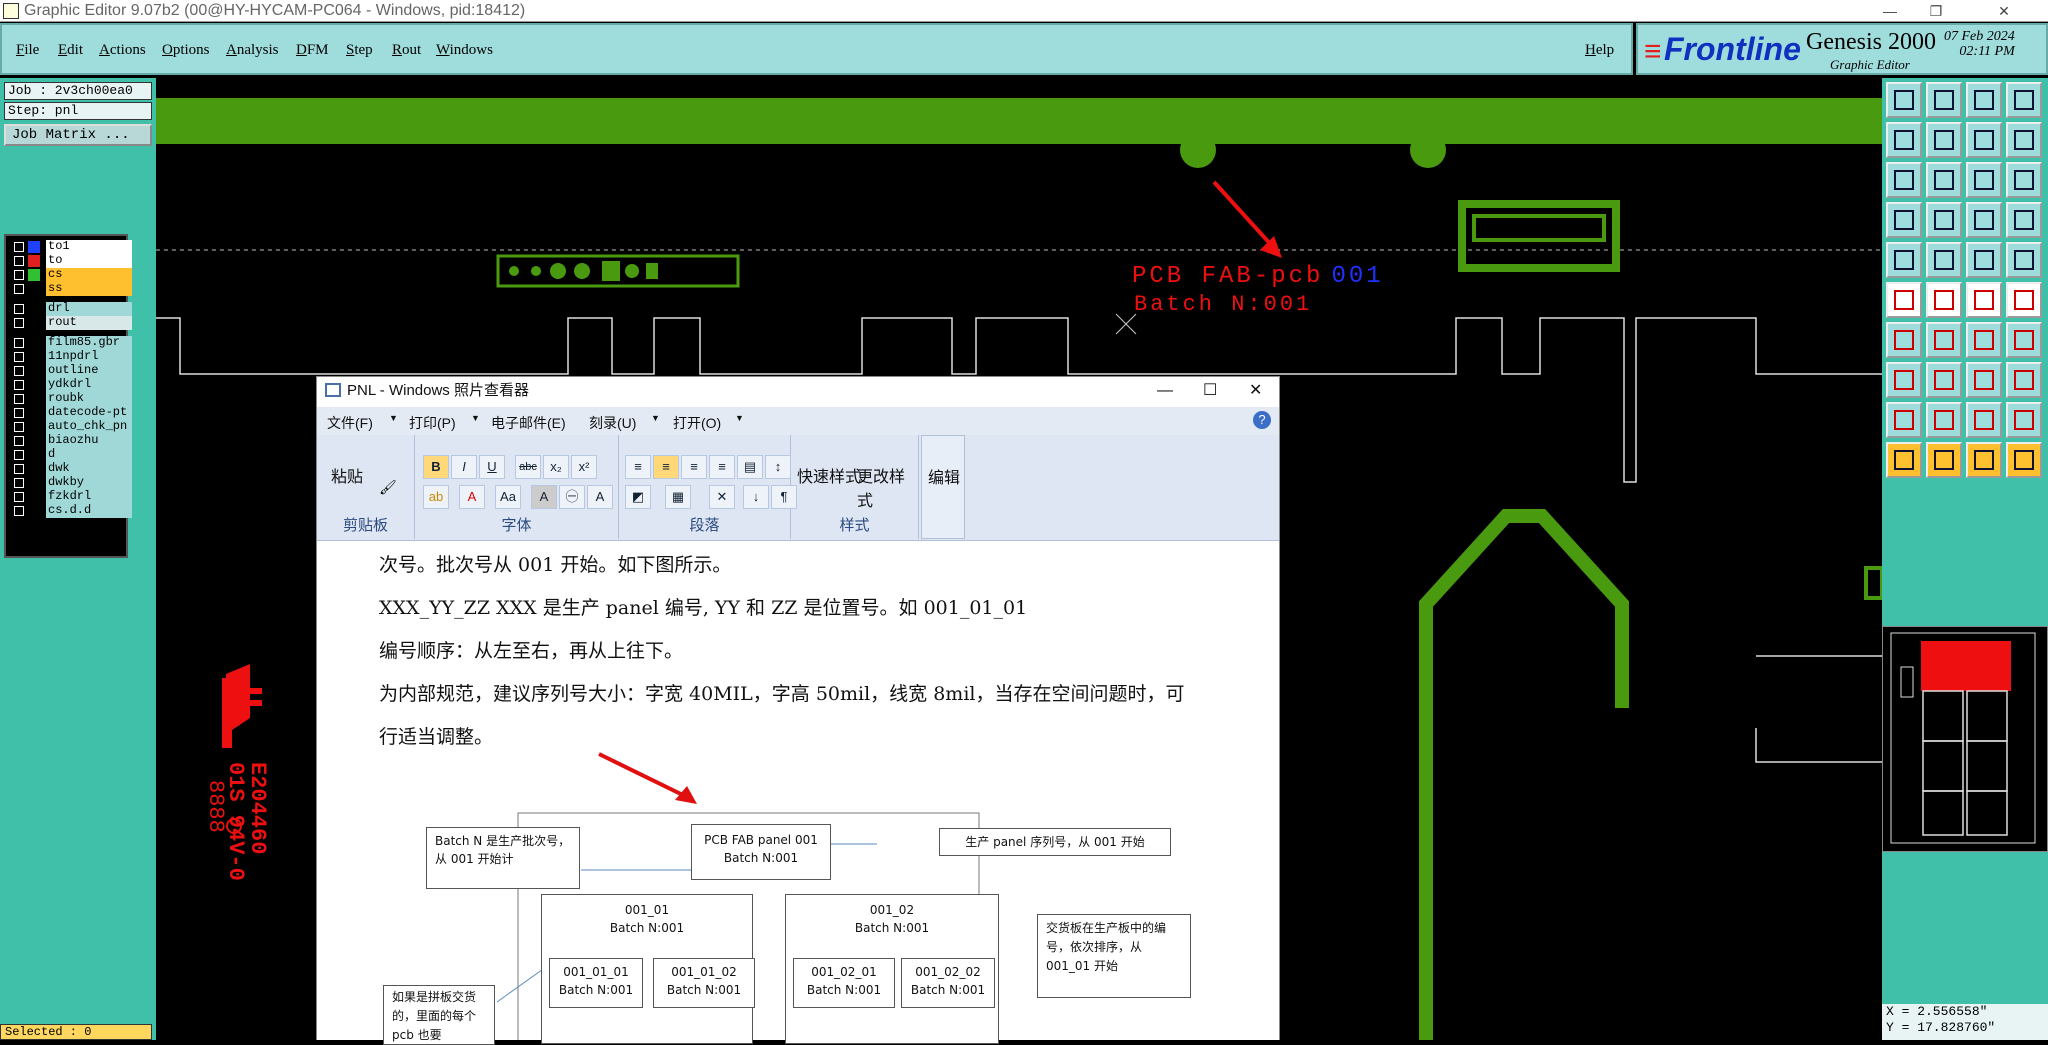  I want to click on viewer-menu-print: 打印(P), so click(432, 423).